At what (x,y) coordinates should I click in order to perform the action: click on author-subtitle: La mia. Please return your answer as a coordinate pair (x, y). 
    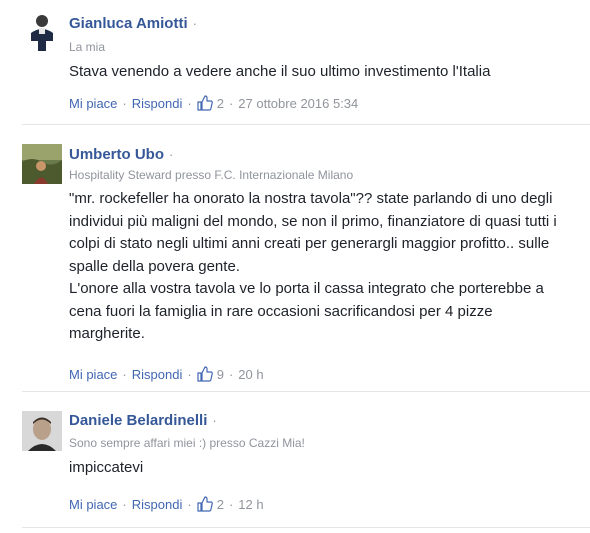
    Looking at the image, I should click on (87, 47).